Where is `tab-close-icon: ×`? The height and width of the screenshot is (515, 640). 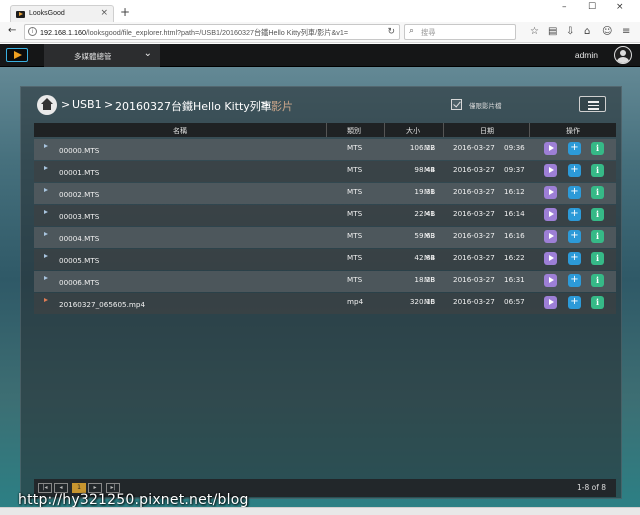
tab-close-icon: × is located at coordinates (104, 13).